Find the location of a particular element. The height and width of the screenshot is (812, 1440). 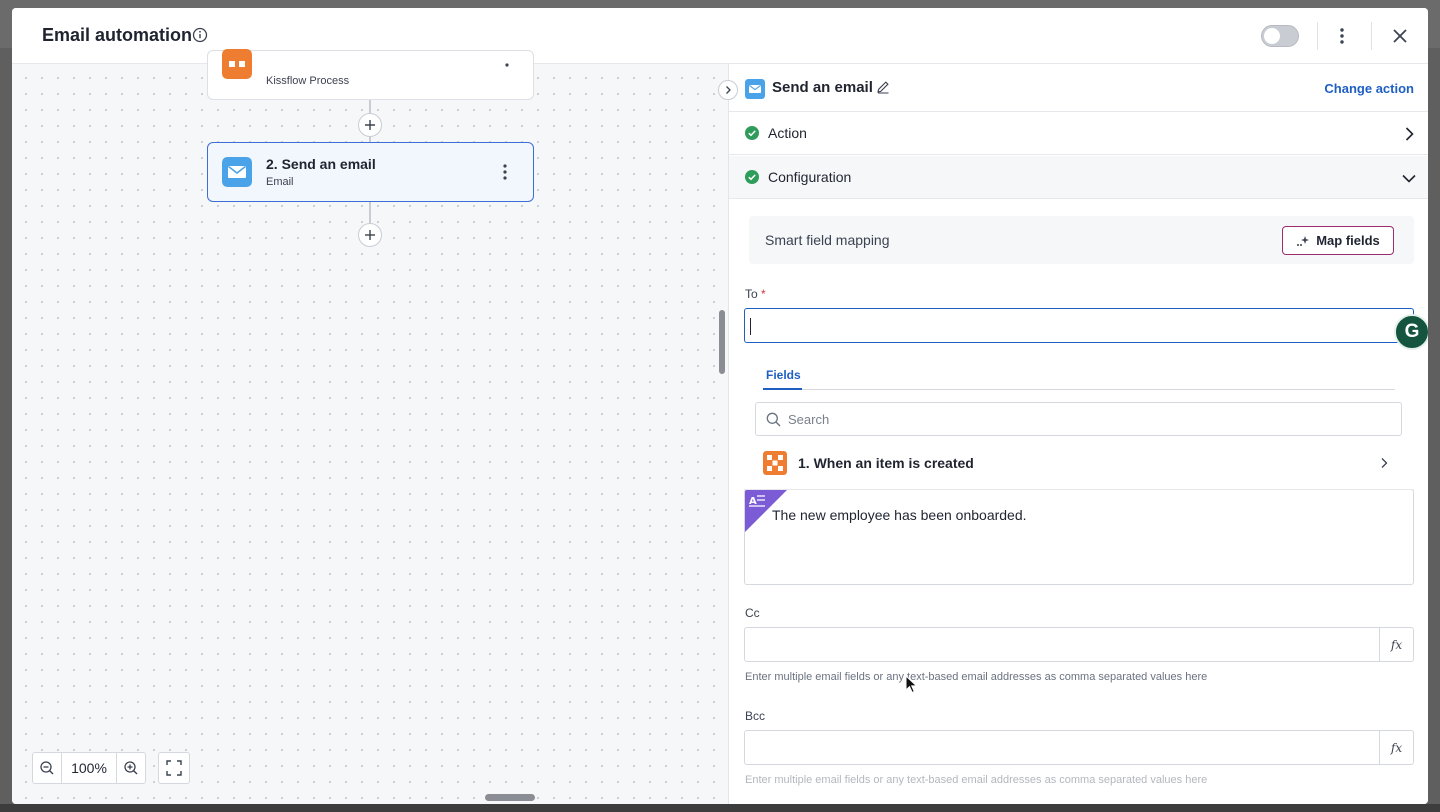

active-tab-indicator is located at coordinates (782, 389).